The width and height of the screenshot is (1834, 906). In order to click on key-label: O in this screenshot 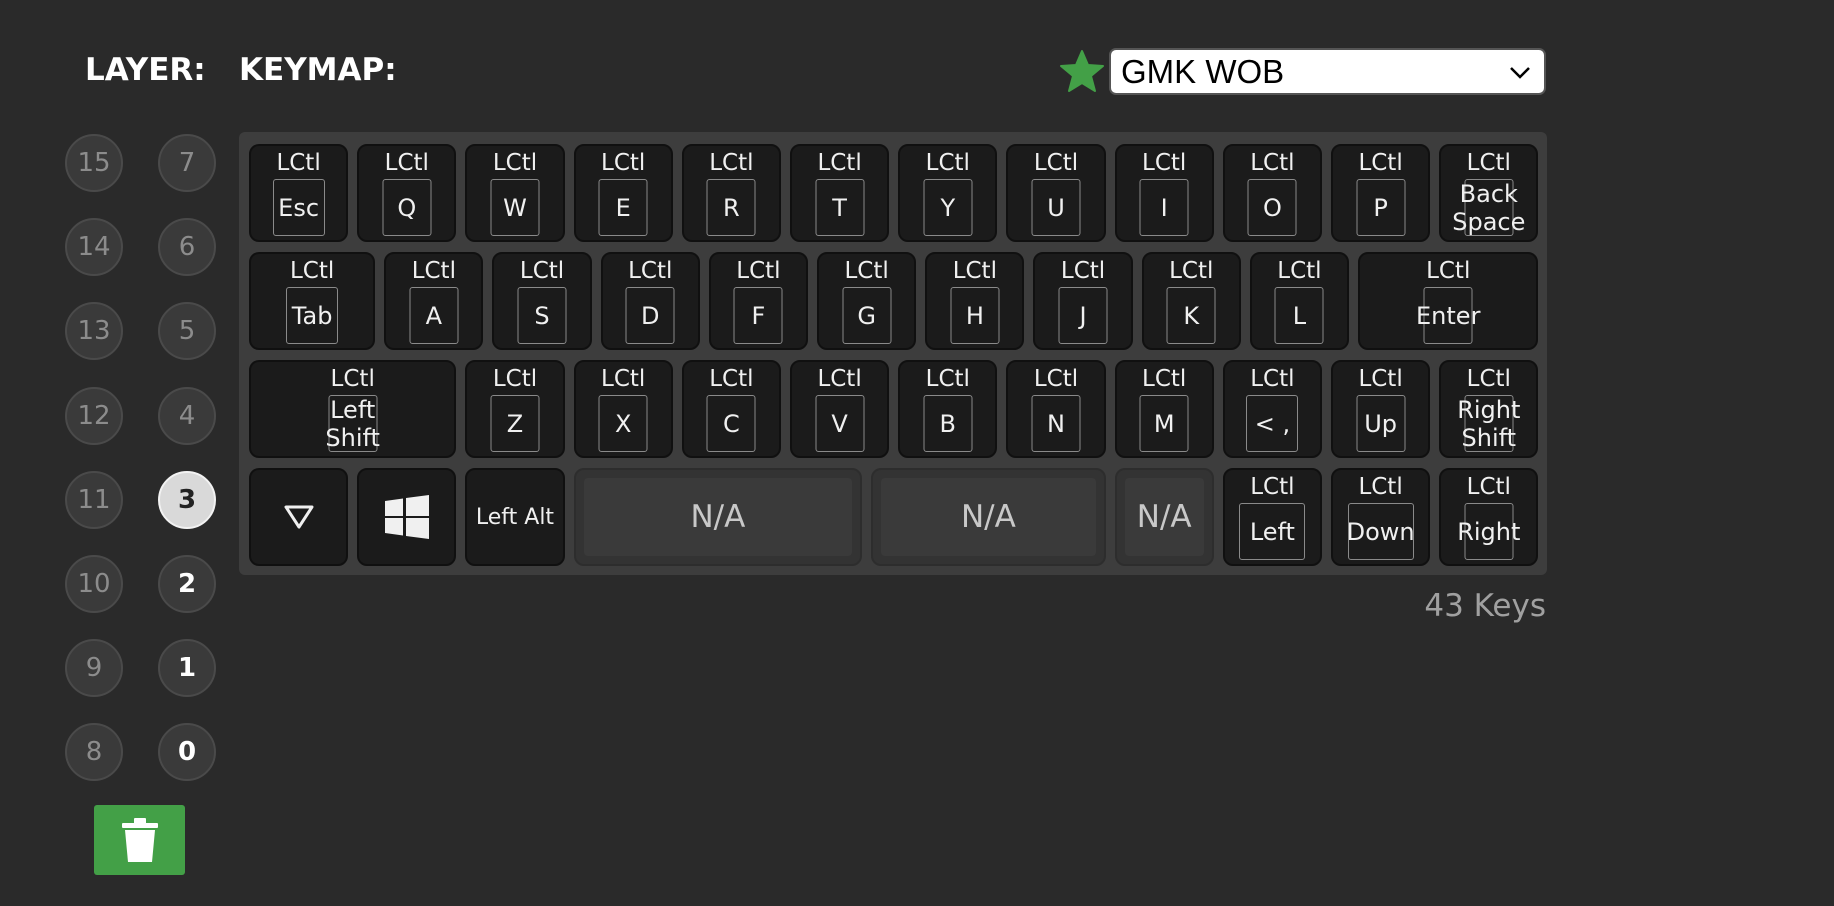, I will do `click(1272, 207)`.